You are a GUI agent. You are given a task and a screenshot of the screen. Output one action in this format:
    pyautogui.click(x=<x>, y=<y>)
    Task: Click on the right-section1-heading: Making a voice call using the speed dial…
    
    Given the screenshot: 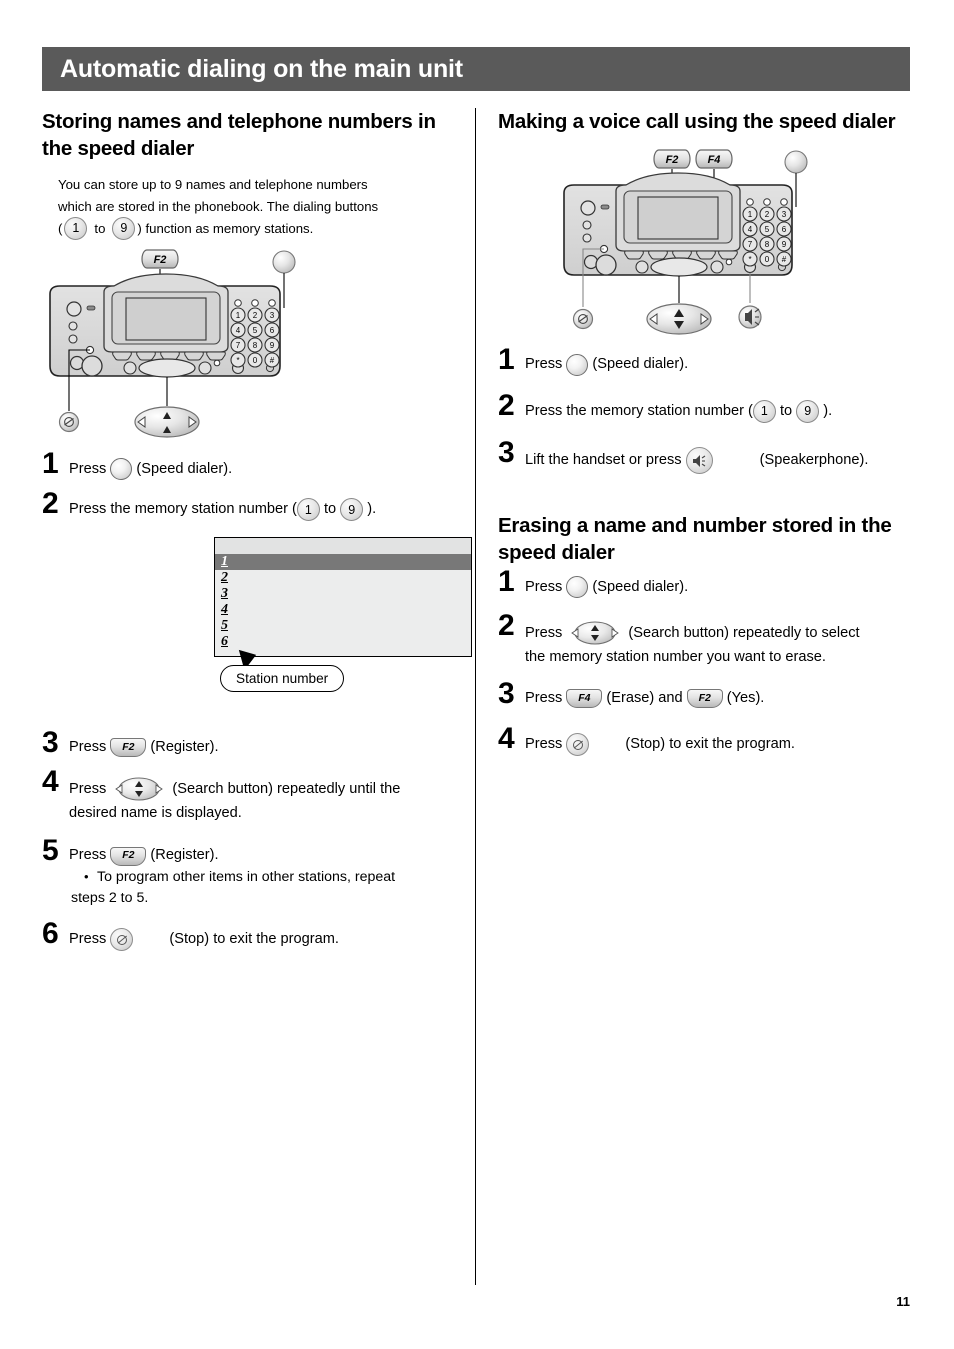 What is the action you would take?
    pyautogui.click(x=697, y=121)
    